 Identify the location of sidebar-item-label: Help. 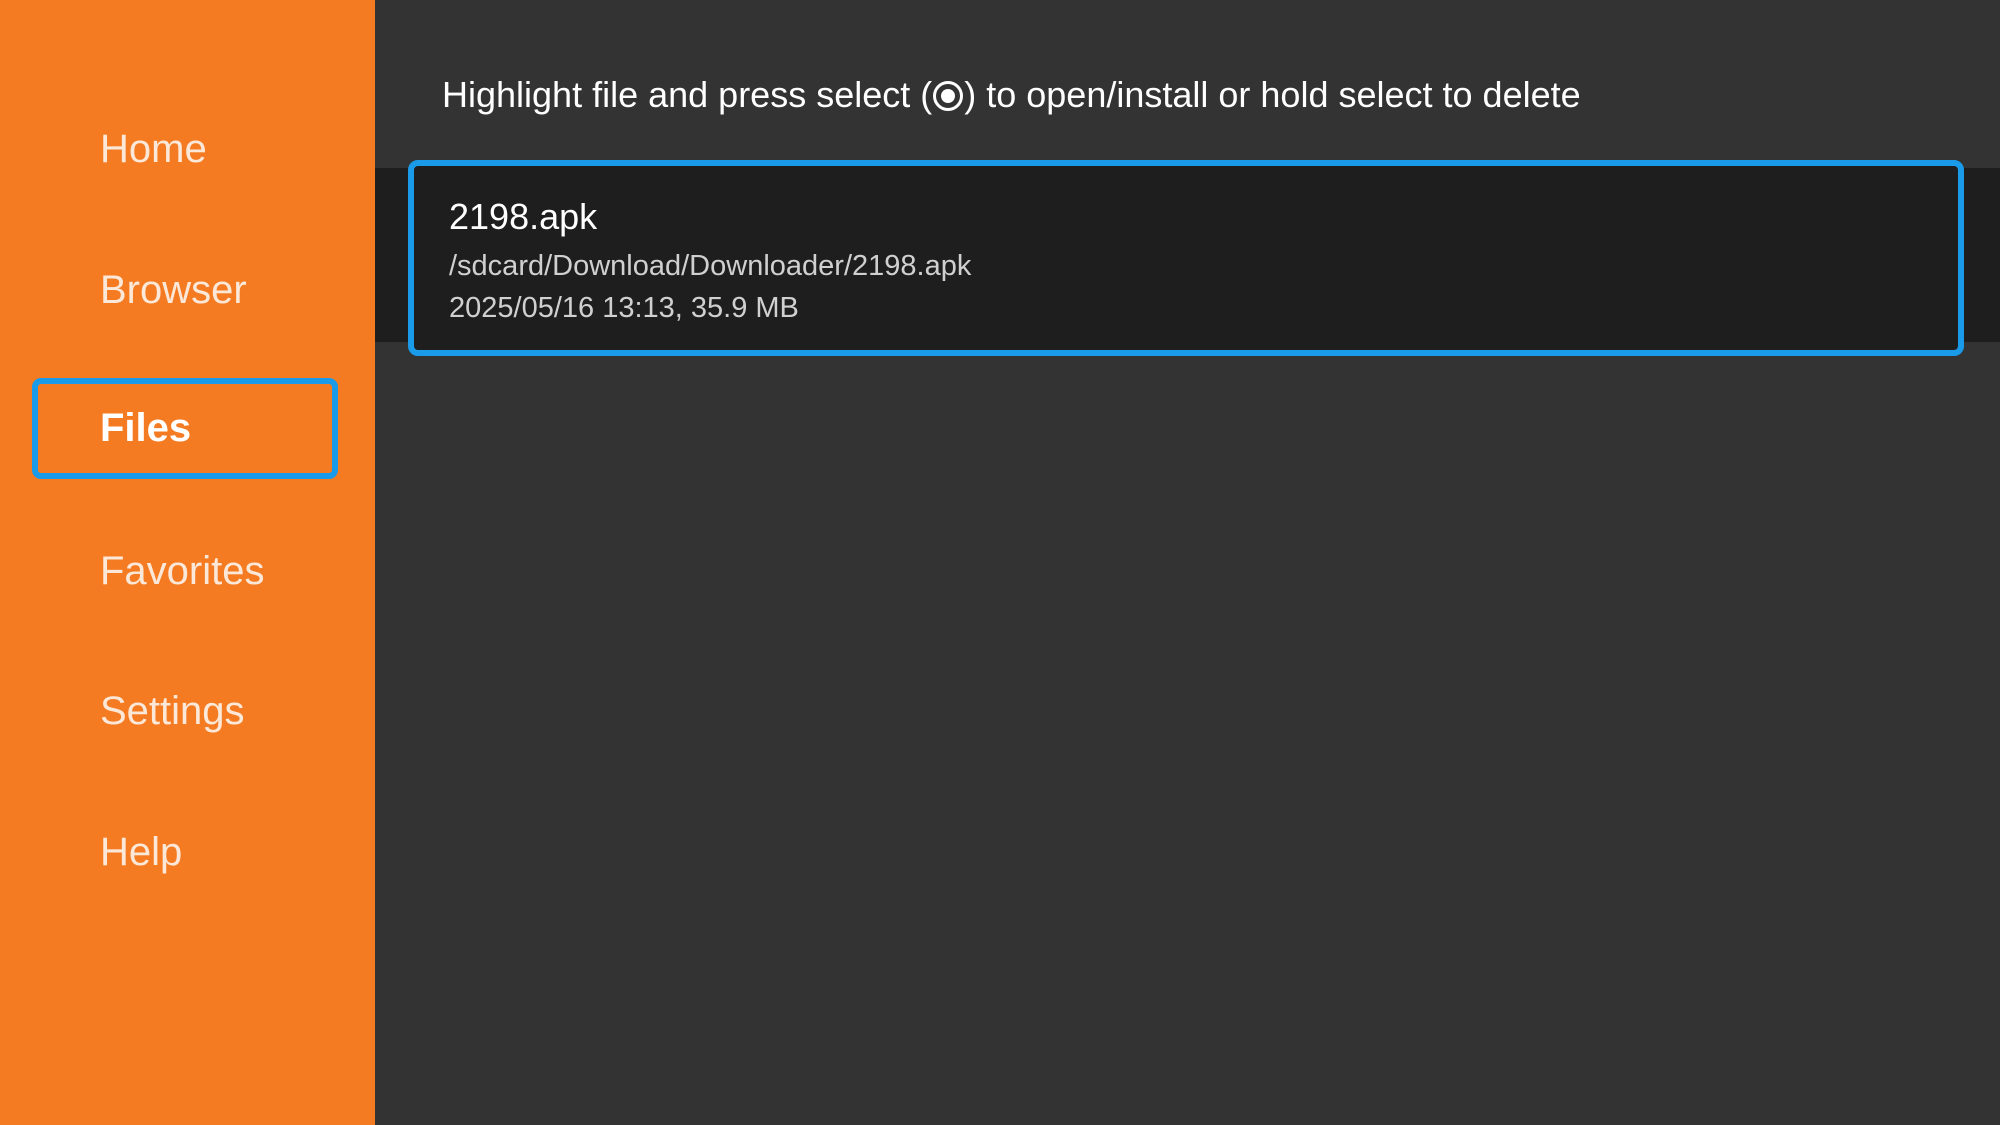
(141, 852).